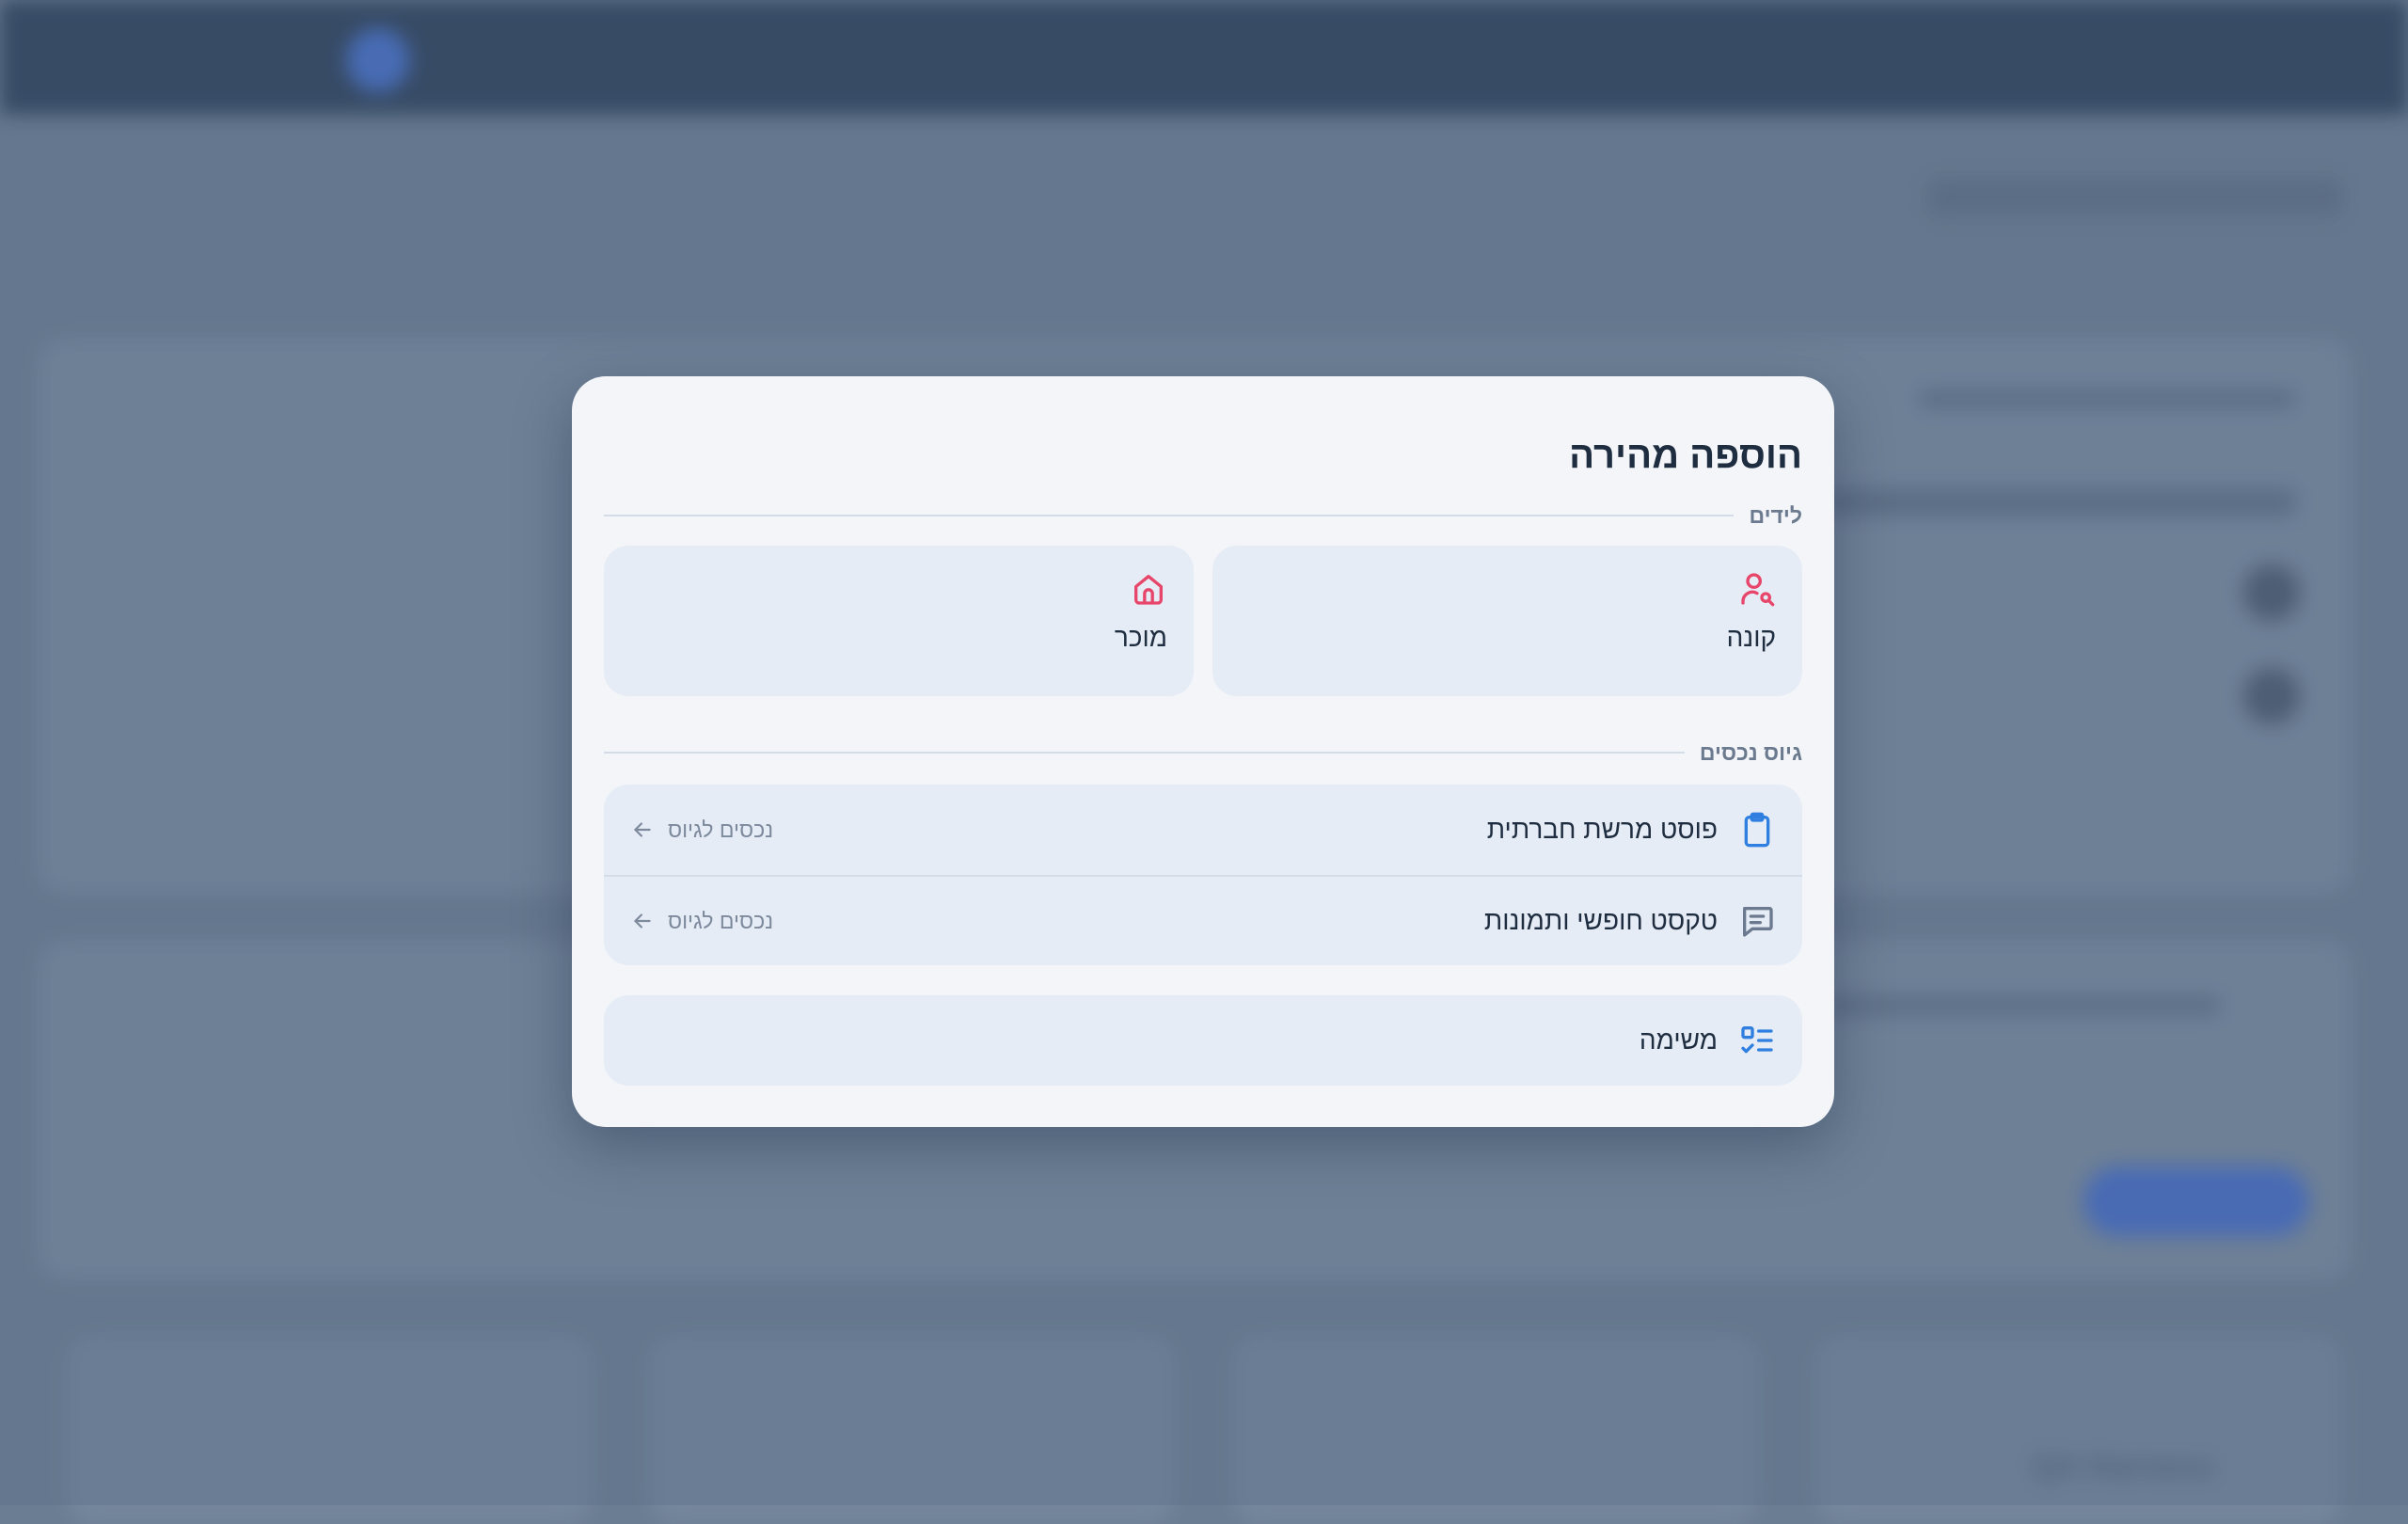 The height and width of the screenshot is (1524, 2408). I want to click on checklist-icon, so click(1757, 1040).